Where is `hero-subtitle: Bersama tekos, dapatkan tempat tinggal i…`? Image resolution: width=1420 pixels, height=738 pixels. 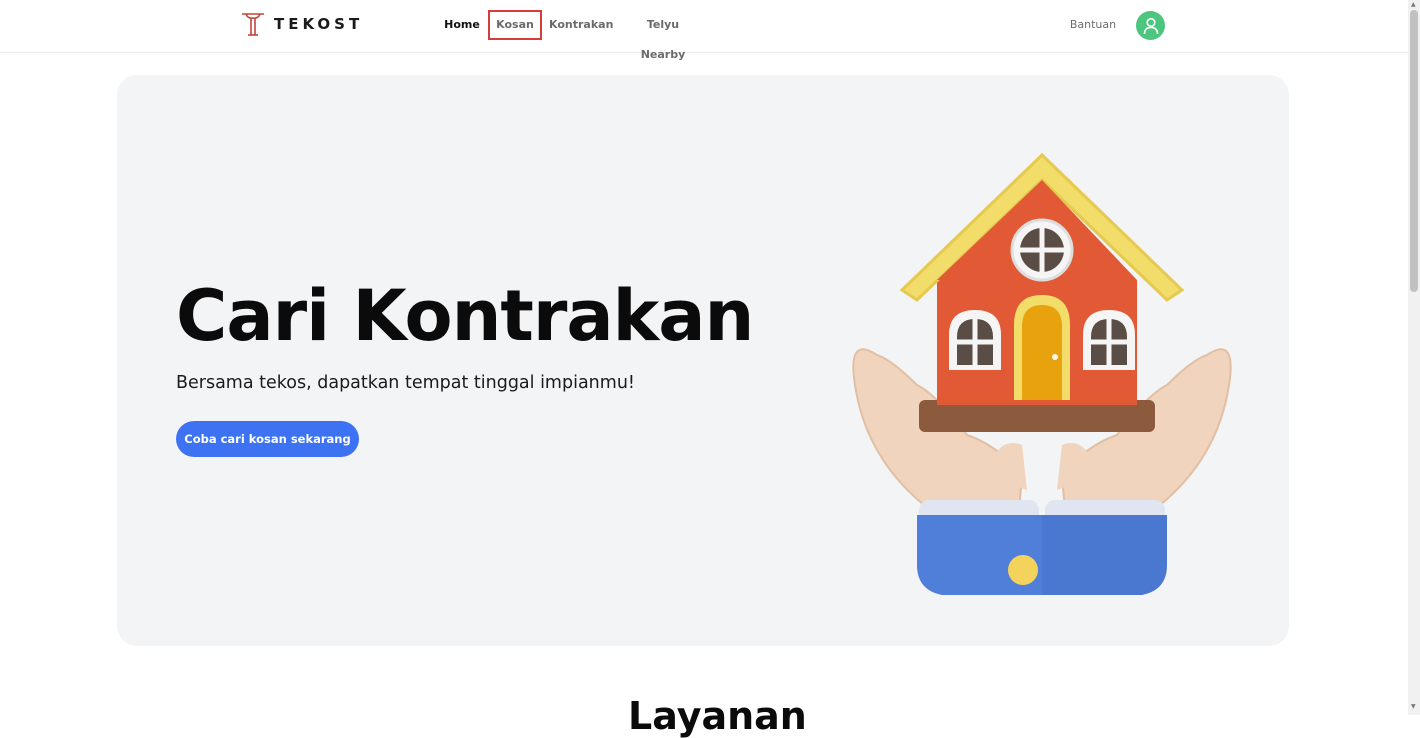 hero-subtitle: Bersama tekos, dapatkan tempat tinggal i… is located at coordinates (405, 383).